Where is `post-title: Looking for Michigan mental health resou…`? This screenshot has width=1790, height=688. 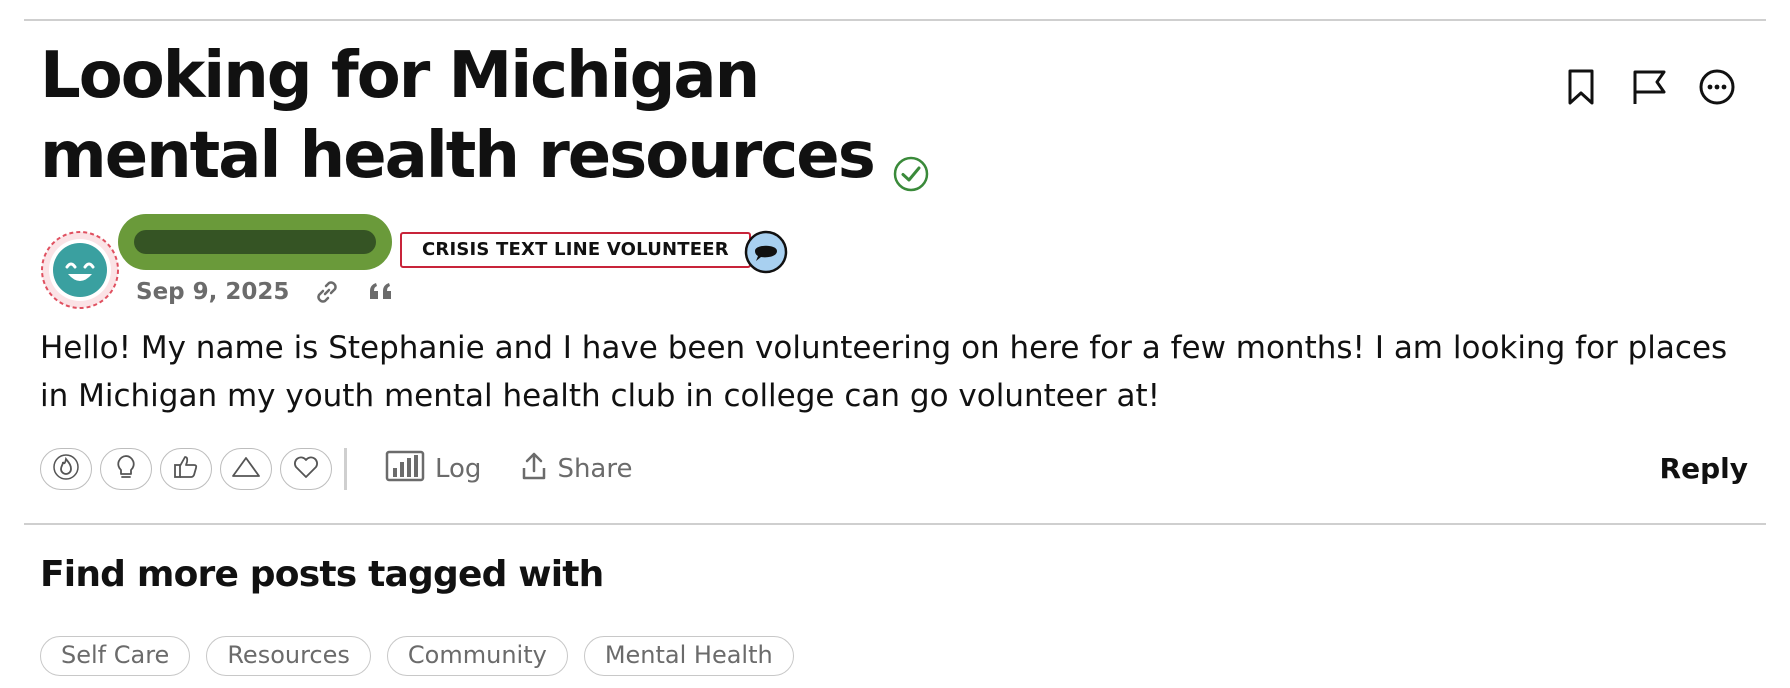
post-title: Looking for Michigan mental health resou… is located at coordinates (520, 116).